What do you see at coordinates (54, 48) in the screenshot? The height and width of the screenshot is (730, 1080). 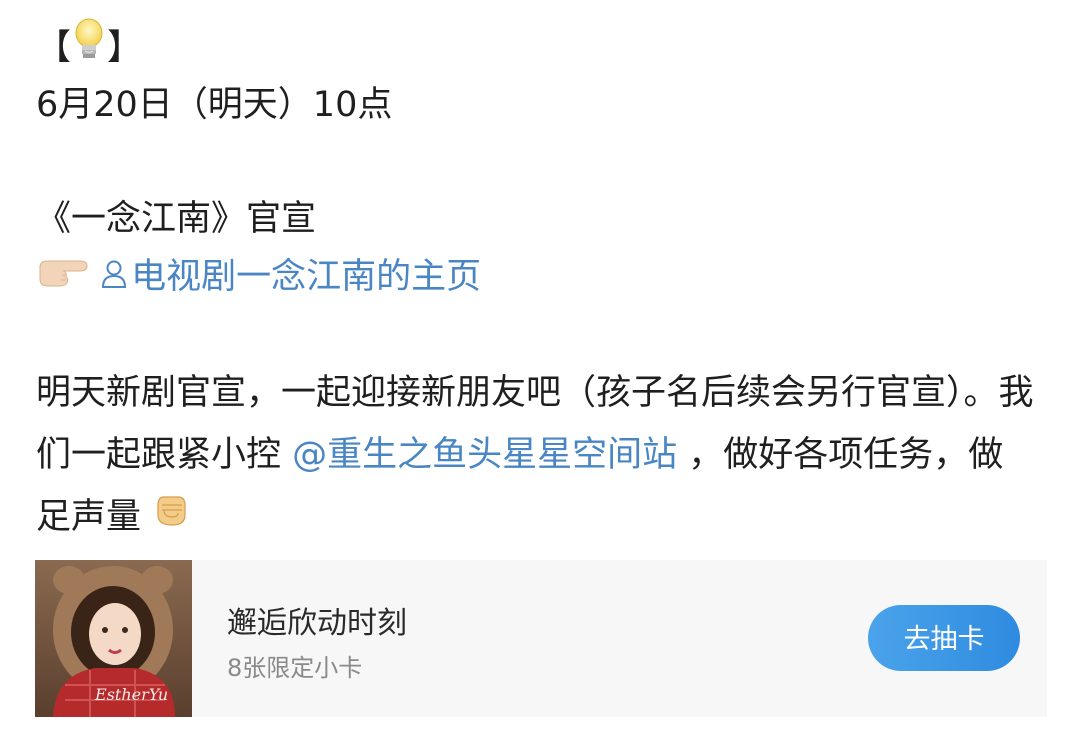 I see `bracket-open: 【` at bounding box center [54, 48].